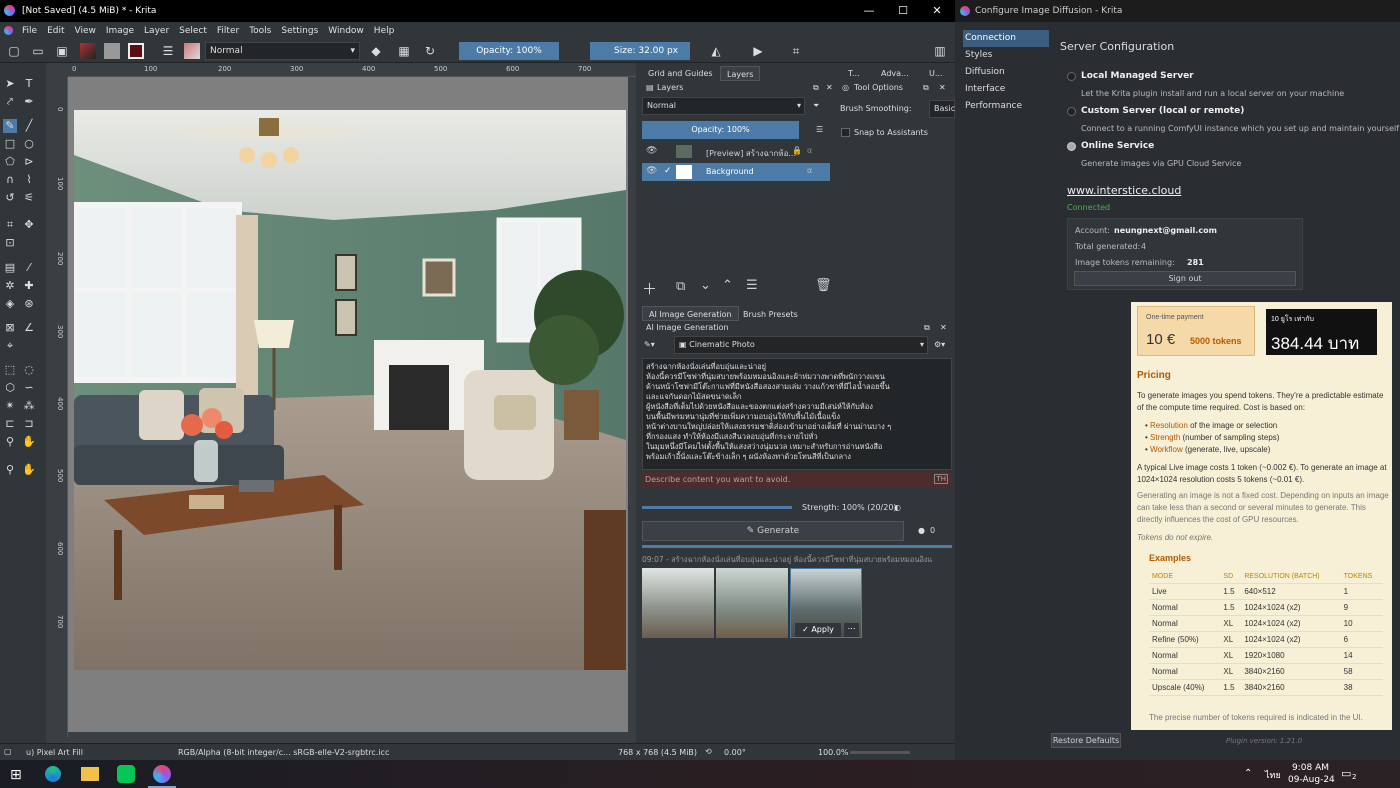 The image size is (1400, 788). What do you see at coordinates (678, 603) in the screenshot?
I see `history-thumbnail` at bounding box center [678, 603].